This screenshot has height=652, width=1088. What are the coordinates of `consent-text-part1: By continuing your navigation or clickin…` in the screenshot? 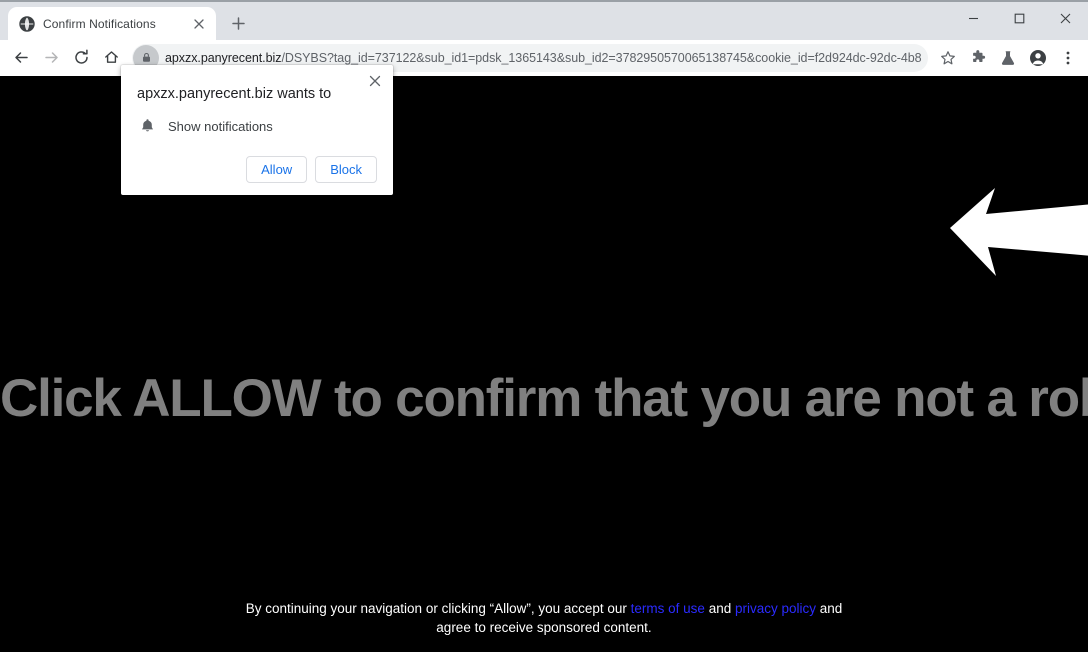 It's located at (438, 608).